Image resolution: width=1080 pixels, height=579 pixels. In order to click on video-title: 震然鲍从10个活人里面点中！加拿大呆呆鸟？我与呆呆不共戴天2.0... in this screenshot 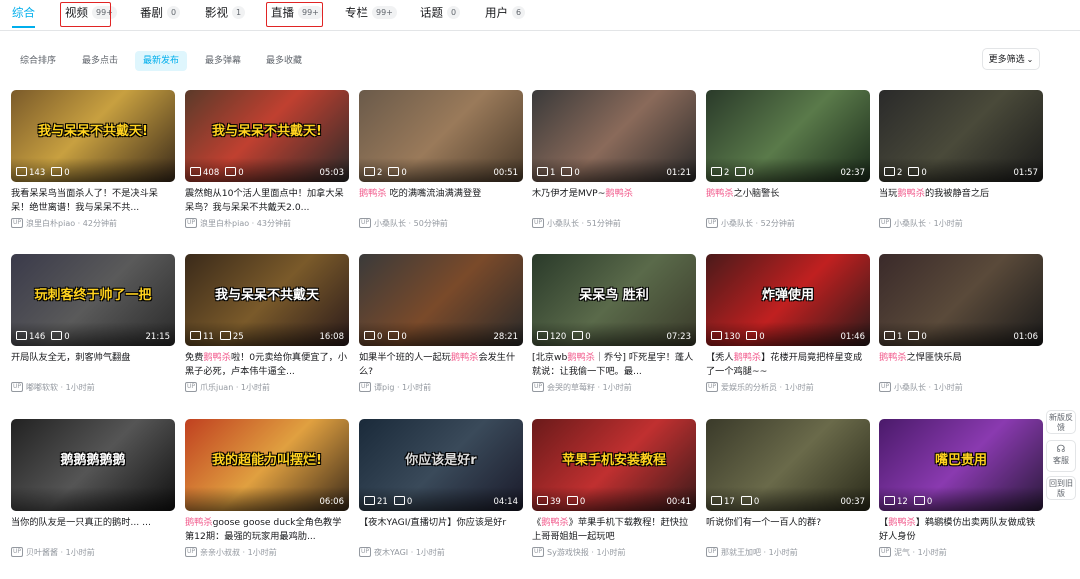, I will do `click(267, 201)`.